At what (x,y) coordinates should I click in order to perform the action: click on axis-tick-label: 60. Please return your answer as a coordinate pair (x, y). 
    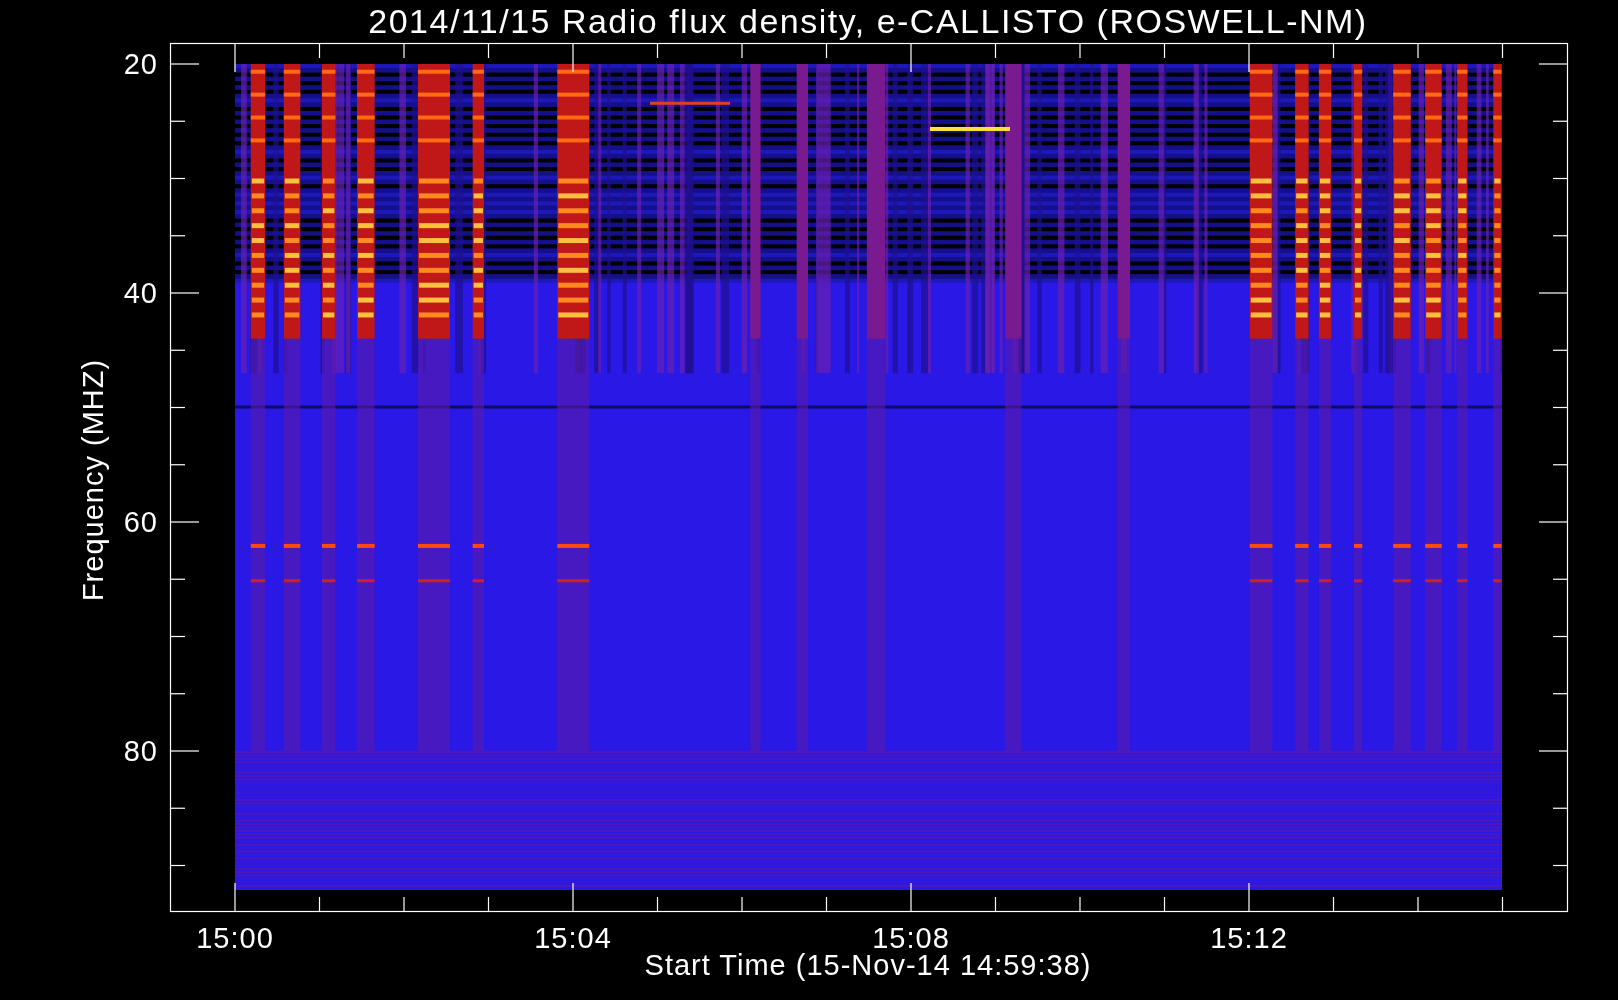
    Looking at the image, I should click on (140, 522).